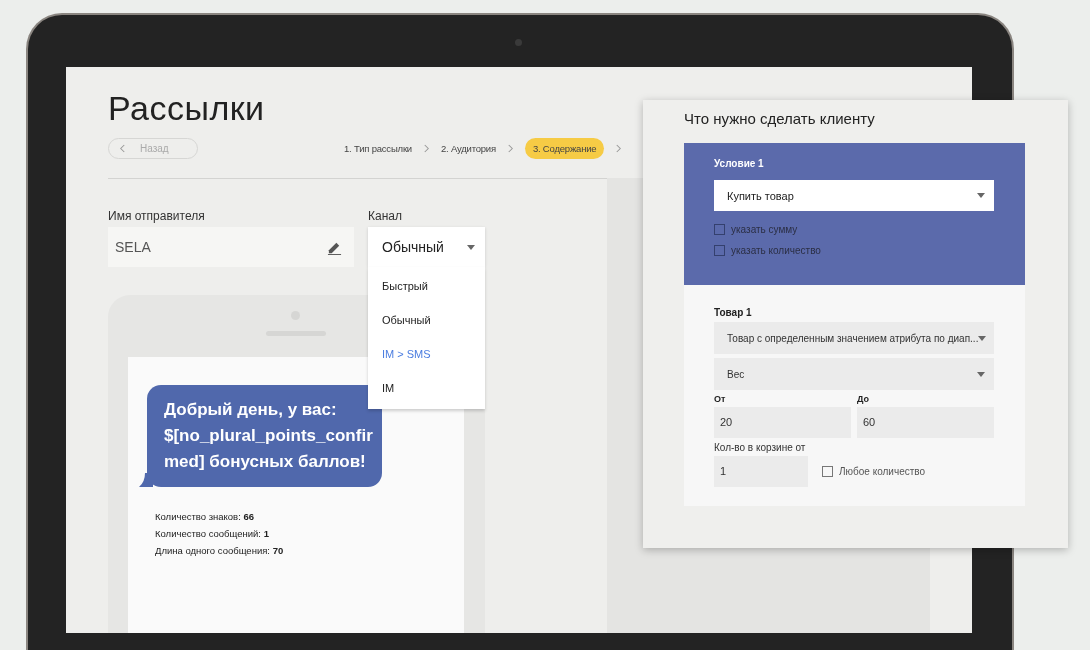  I want to click on checkbox-label: указать сумму, so click(764, 229).